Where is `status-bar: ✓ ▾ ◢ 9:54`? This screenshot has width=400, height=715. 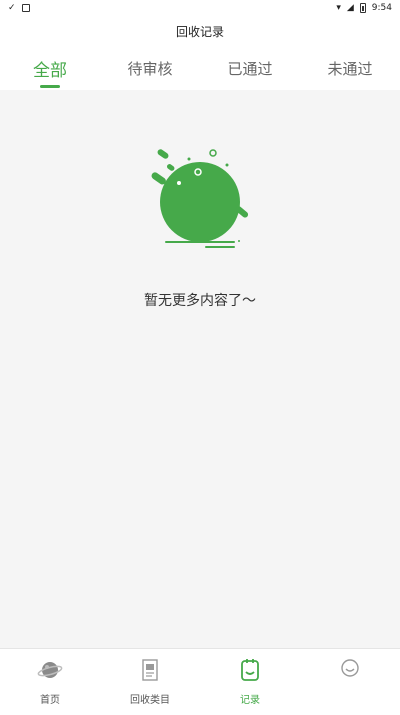
status-bar: ✓ ▾ ◢ 9:54 is located at coordinates (200, 8).